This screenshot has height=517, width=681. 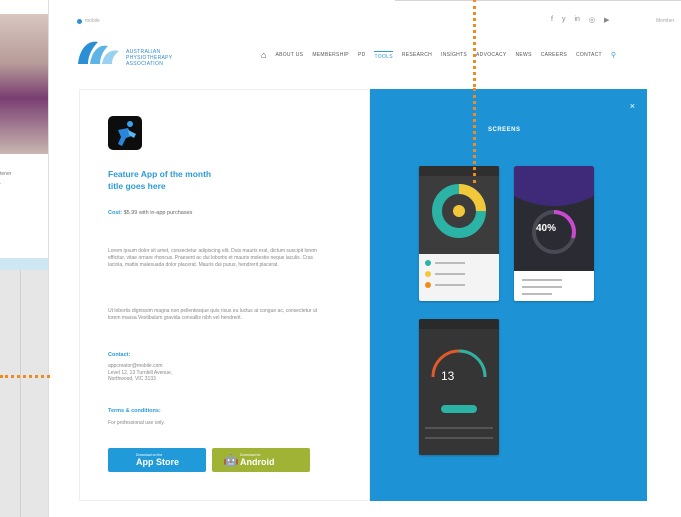 What do you see at coordinates (289, 55) in the screenshot?
I see `nav-item-about: ABOUT US` at bounding box center [289, 55].